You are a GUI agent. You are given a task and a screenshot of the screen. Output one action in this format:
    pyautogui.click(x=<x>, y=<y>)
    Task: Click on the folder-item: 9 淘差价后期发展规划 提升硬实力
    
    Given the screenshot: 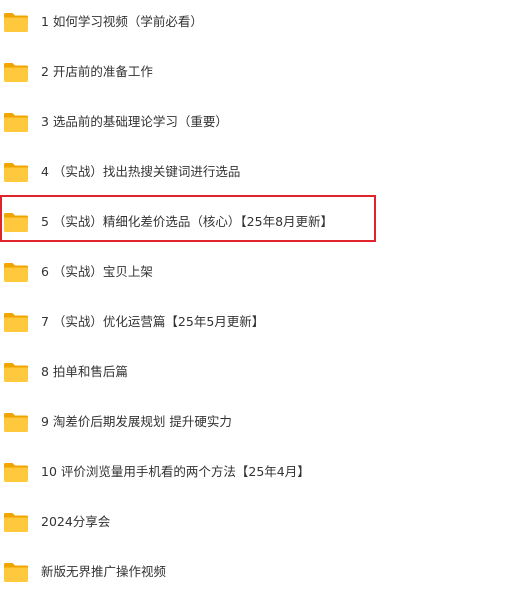 What is the action you would take?
    pyautogui.click(x=235, y=422)
    